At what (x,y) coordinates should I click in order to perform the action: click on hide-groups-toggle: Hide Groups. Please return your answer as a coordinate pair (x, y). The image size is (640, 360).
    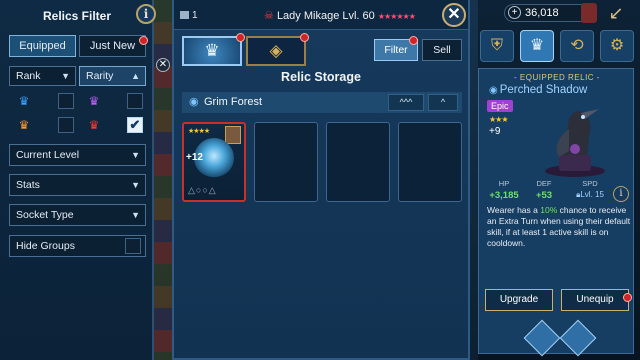
    Looking at the image, I should click on (77, 246).